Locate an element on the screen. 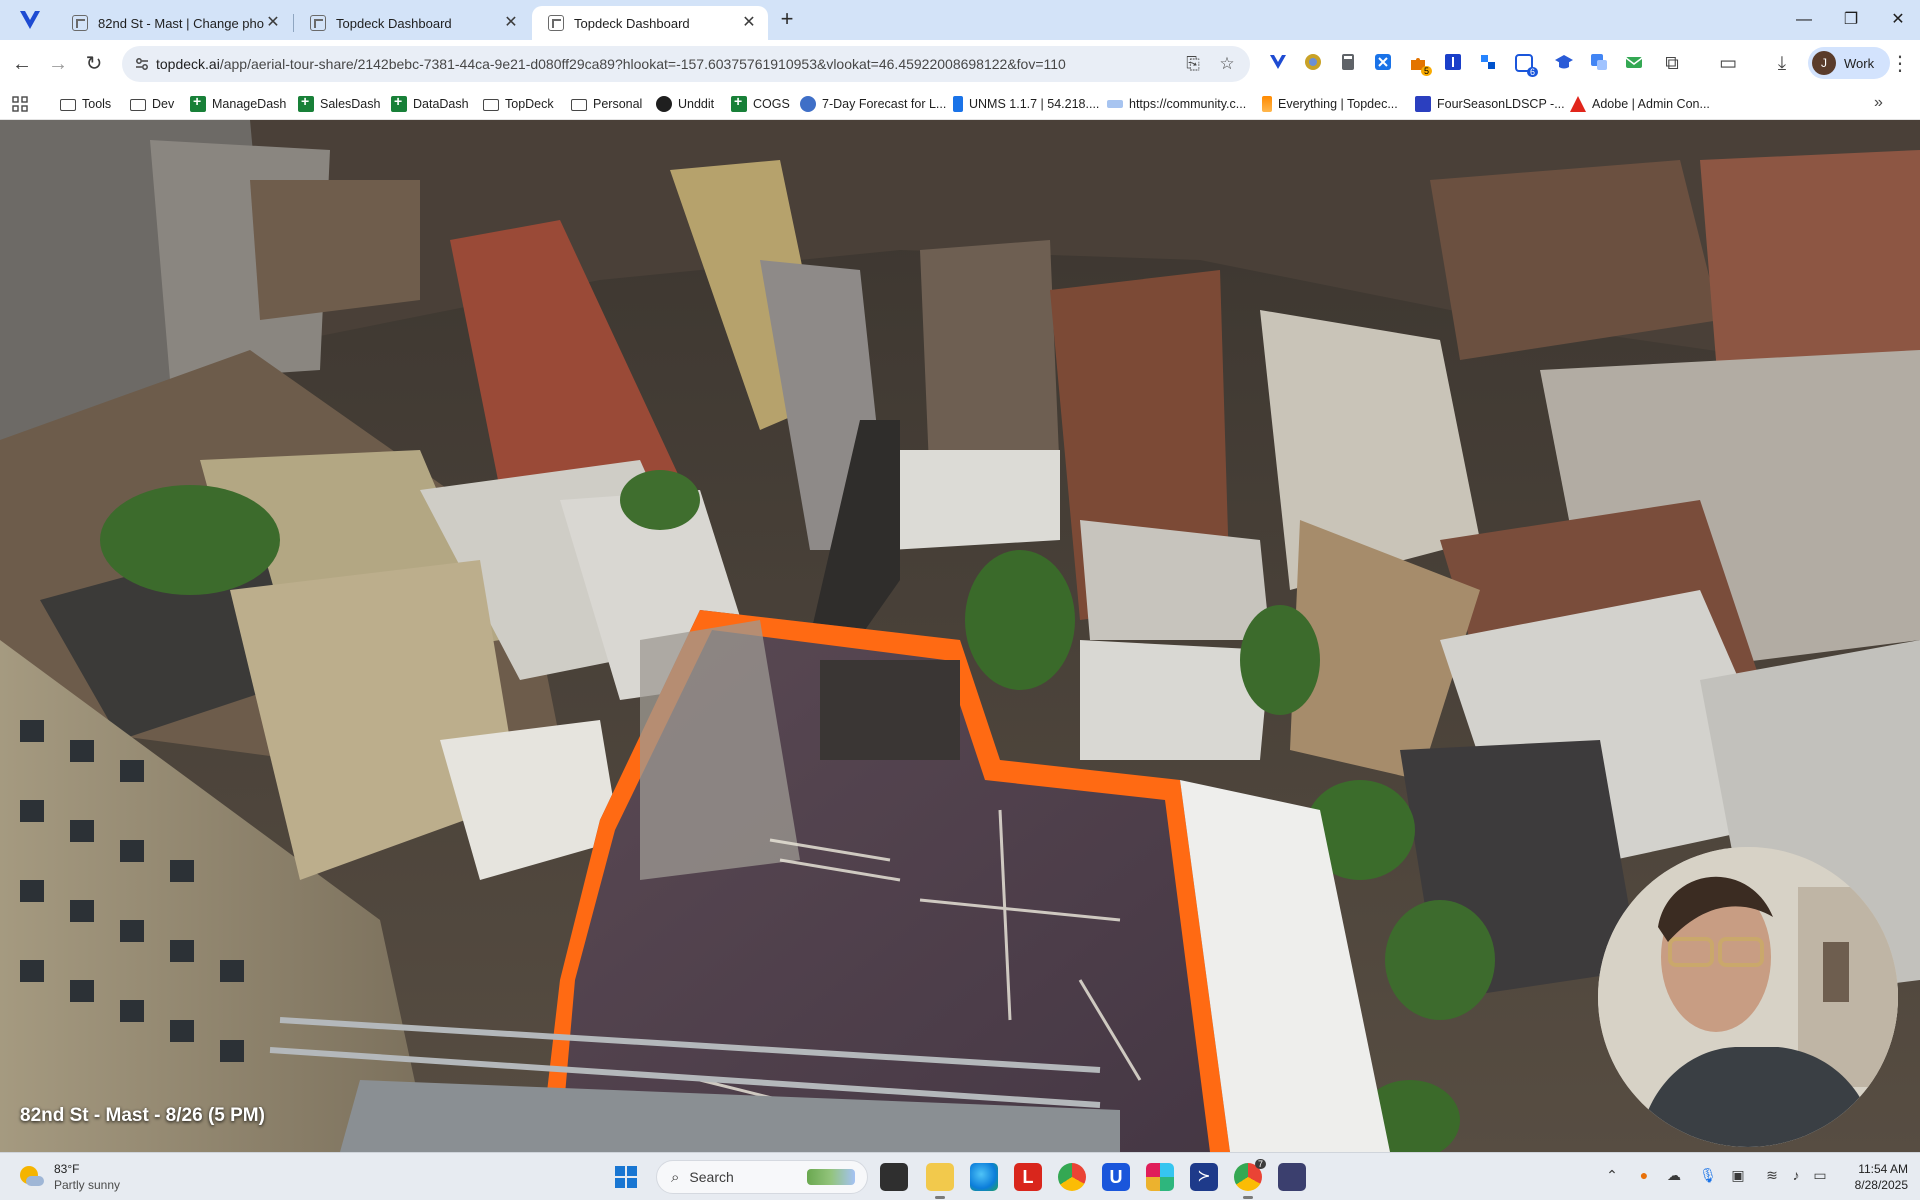  chrome-icon is located at coordinates (1072, 1177).